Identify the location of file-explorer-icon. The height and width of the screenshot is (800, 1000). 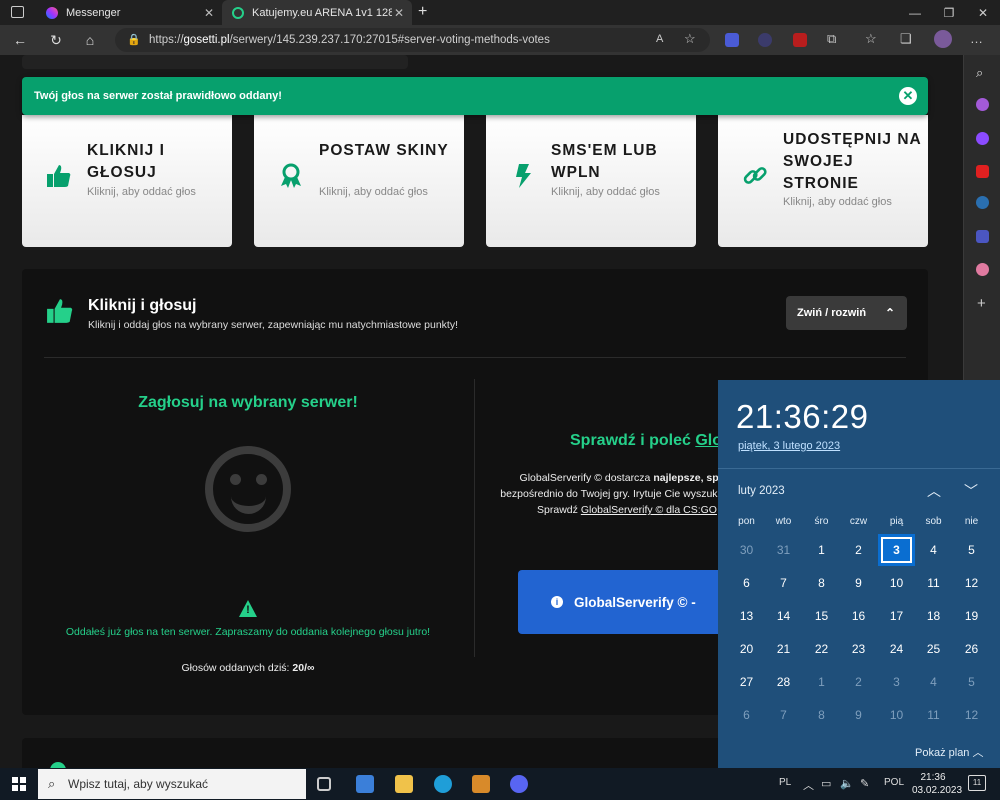
(404, 784).